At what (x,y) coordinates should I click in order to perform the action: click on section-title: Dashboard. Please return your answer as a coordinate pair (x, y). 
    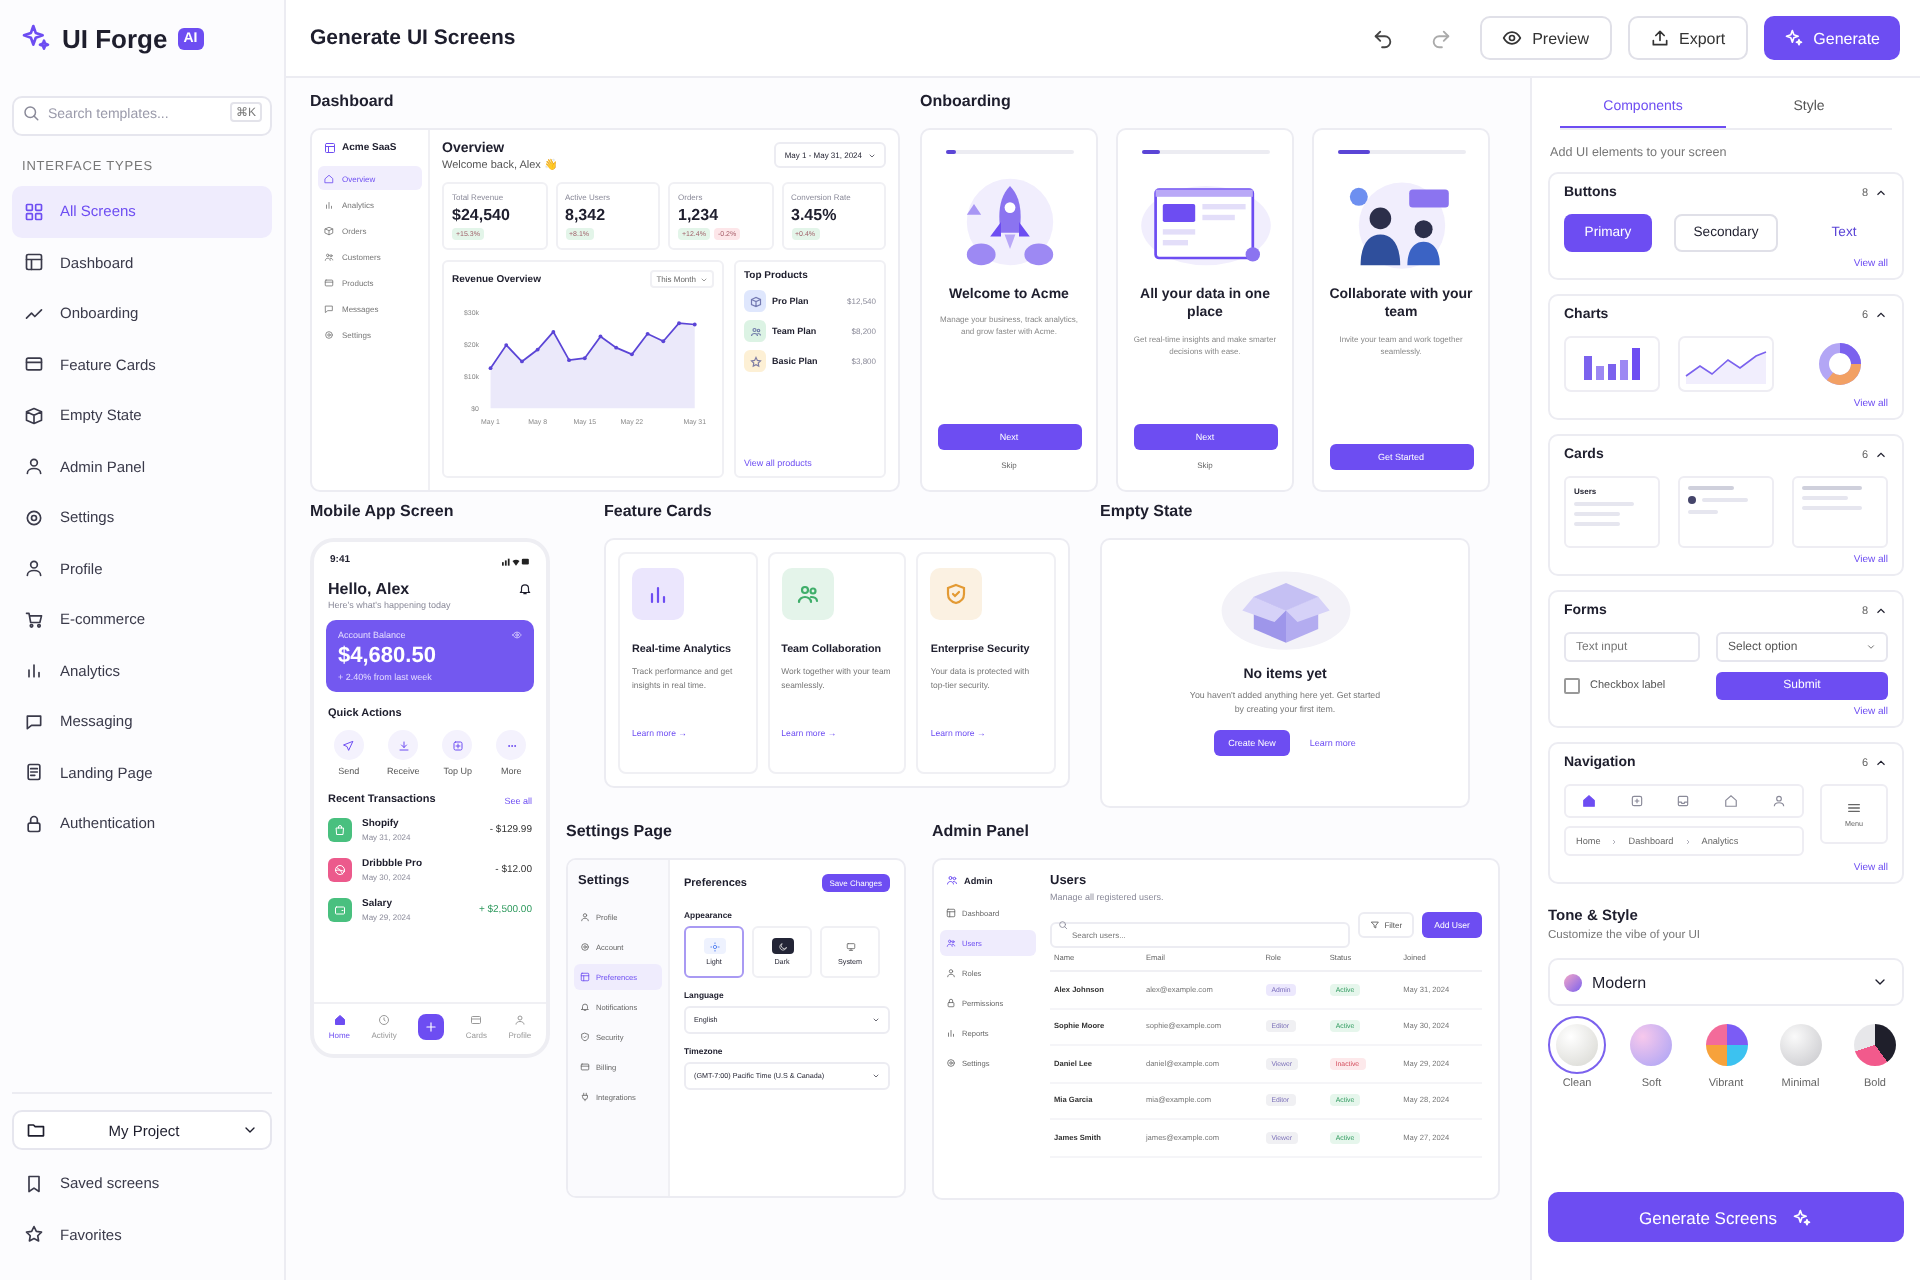
    Looking at the image, I should click on (353, 102).